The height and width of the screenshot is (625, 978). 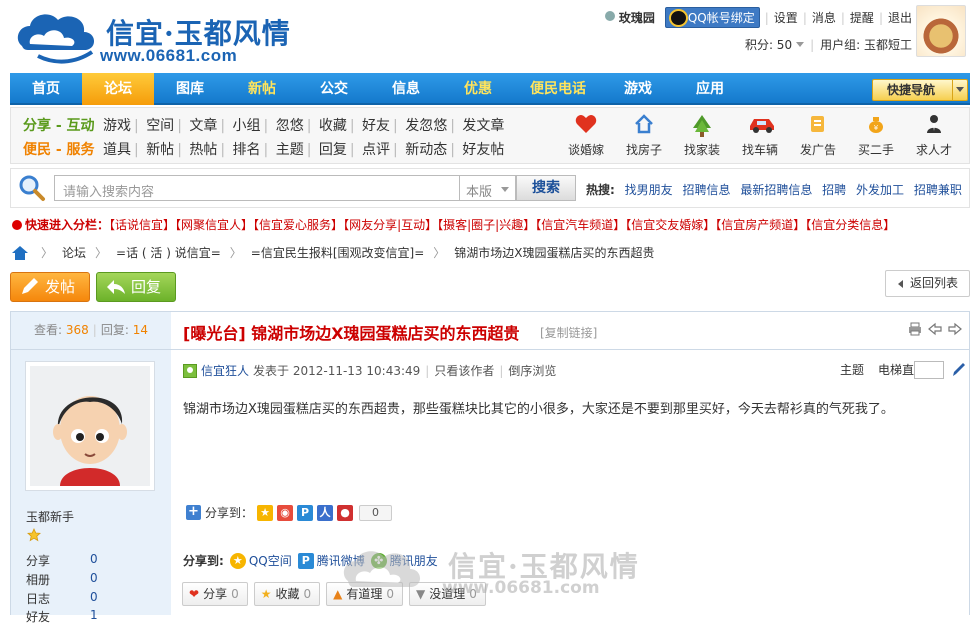 I want to click on logout-link: 退出, so click(x=900, y=17).